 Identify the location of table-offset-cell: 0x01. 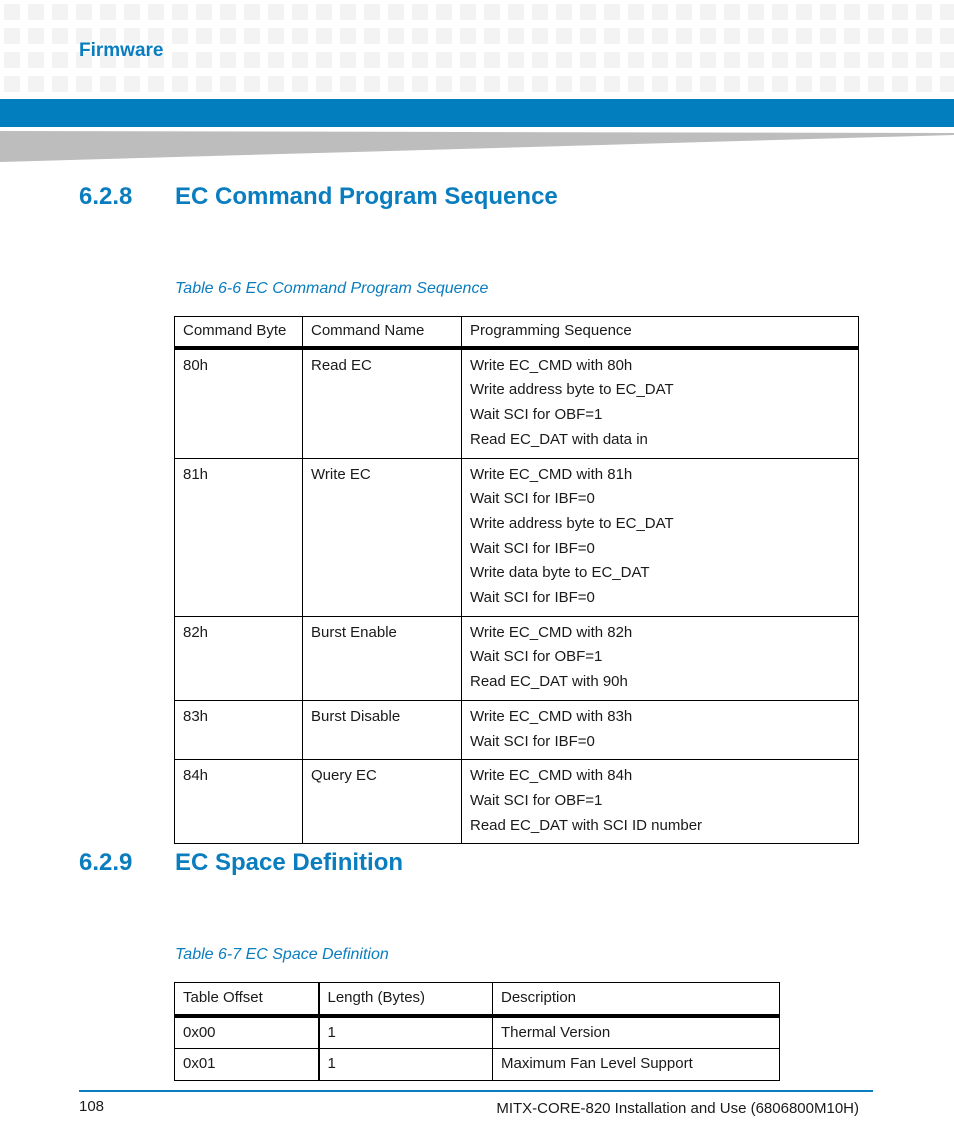
(247, 1065).